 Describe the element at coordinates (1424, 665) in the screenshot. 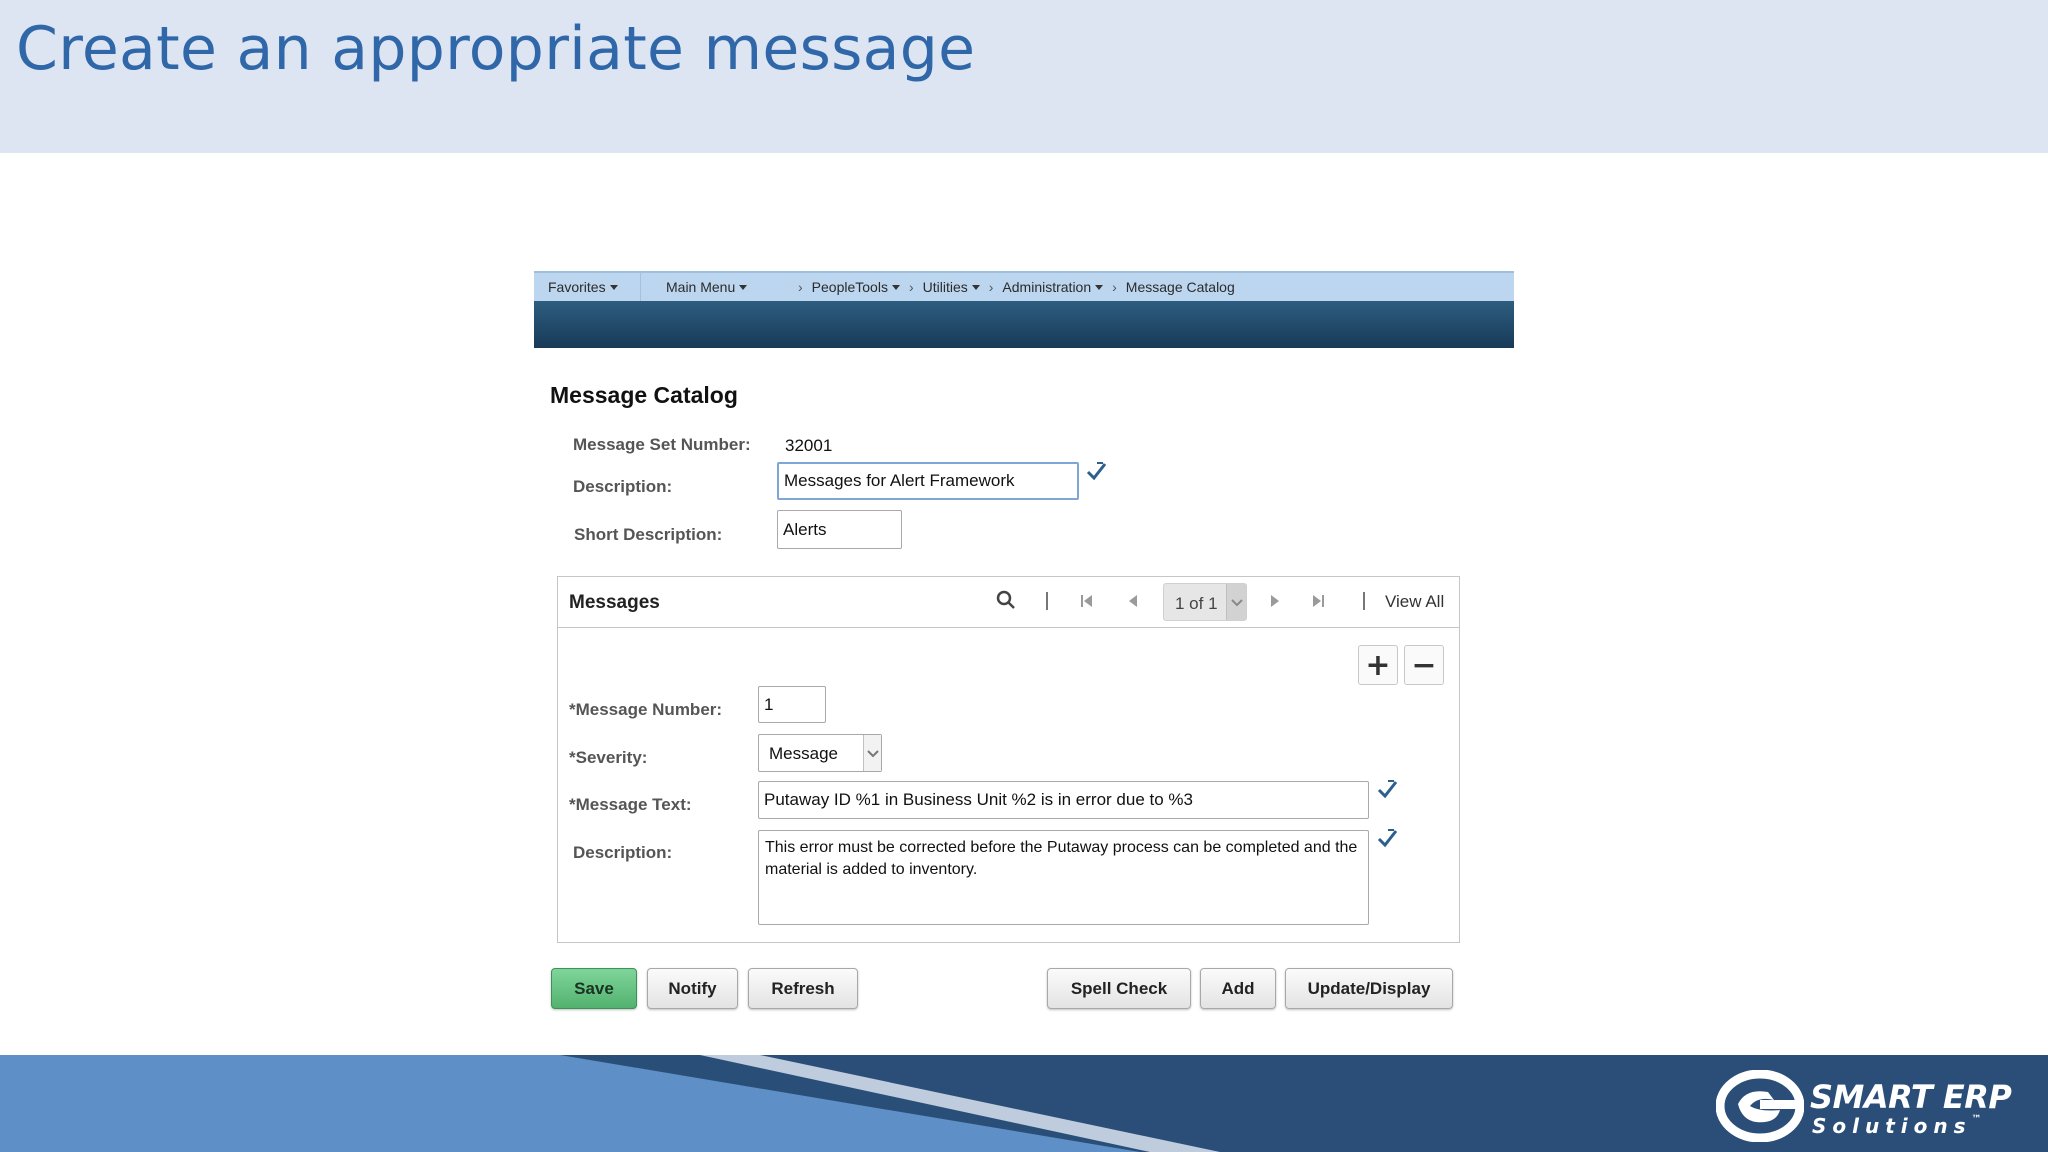

I see `delete-row-button: −` at that location.